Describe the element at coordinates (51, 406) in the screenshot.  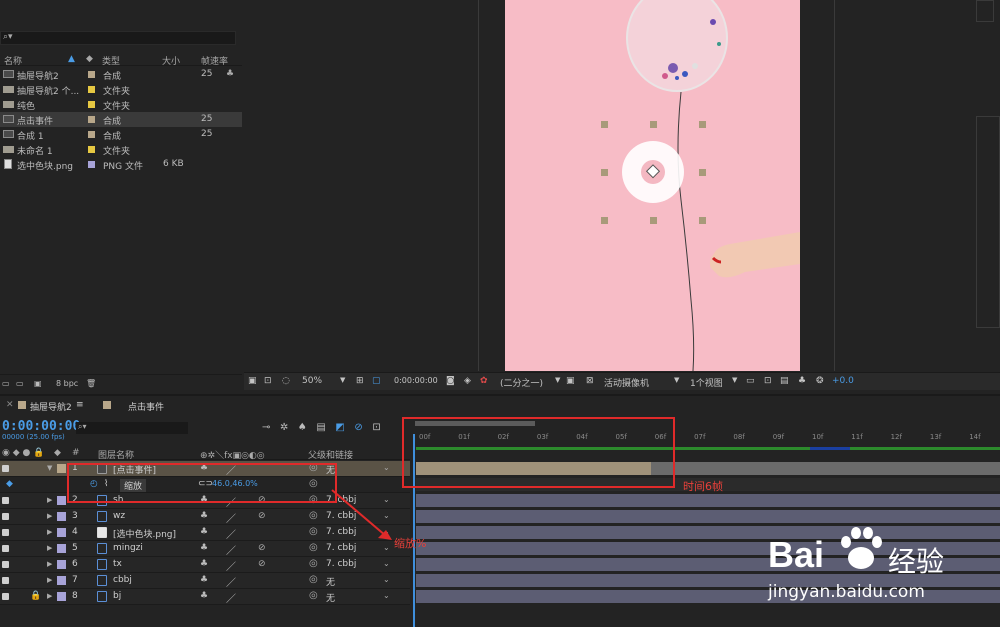
I see `tab-drawer-nav-2: 抽屉导航2` at that location.